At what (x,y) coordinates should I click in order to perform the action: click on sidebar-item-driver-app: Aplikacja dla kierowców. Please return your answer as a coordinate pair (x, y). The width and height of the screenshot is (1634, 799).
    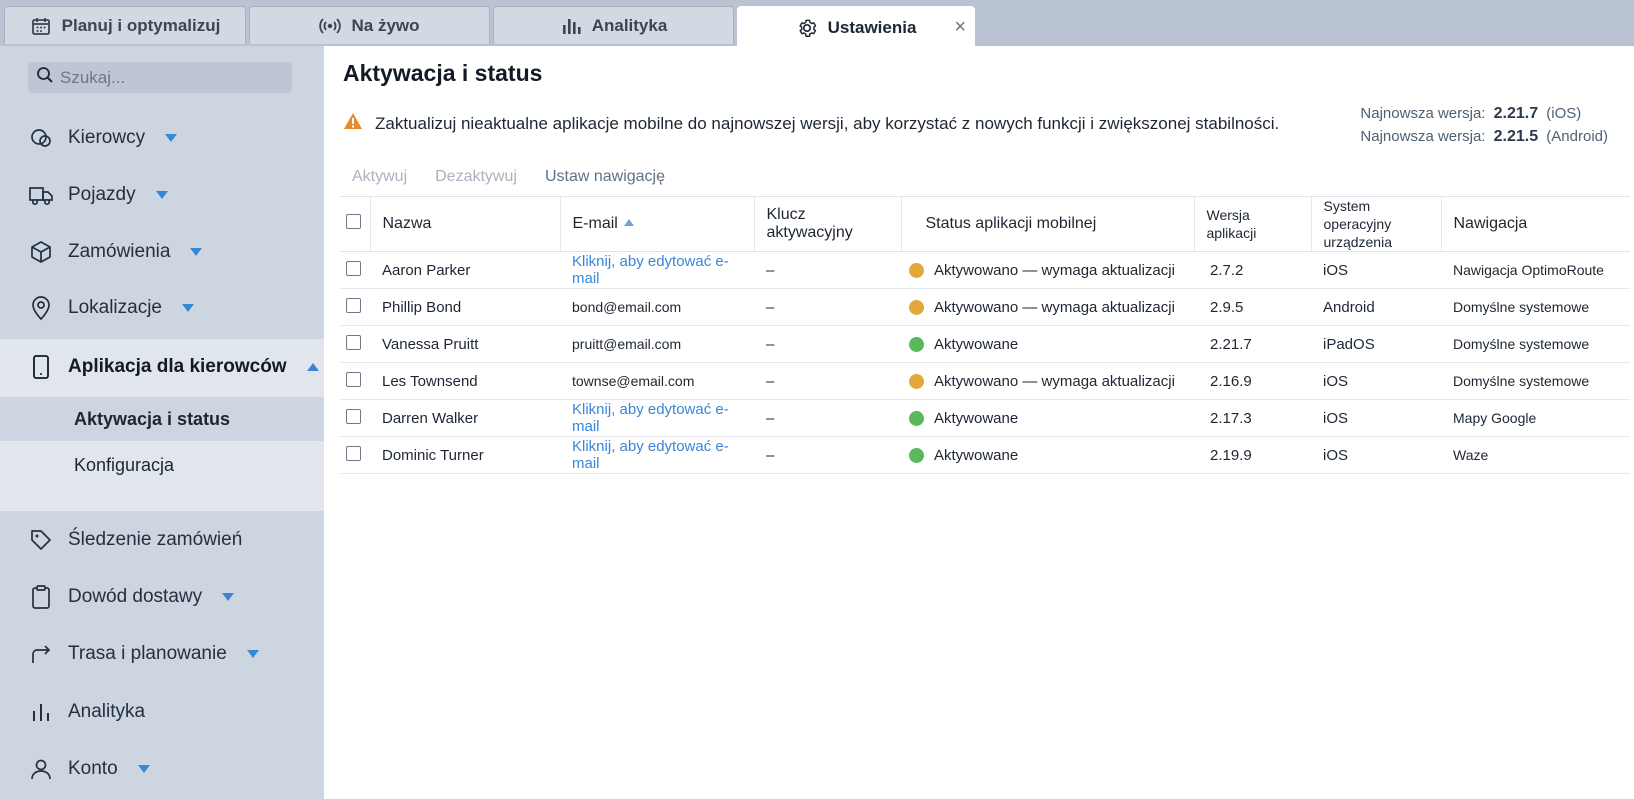
    Looking at the image, I should click on (162, 367).